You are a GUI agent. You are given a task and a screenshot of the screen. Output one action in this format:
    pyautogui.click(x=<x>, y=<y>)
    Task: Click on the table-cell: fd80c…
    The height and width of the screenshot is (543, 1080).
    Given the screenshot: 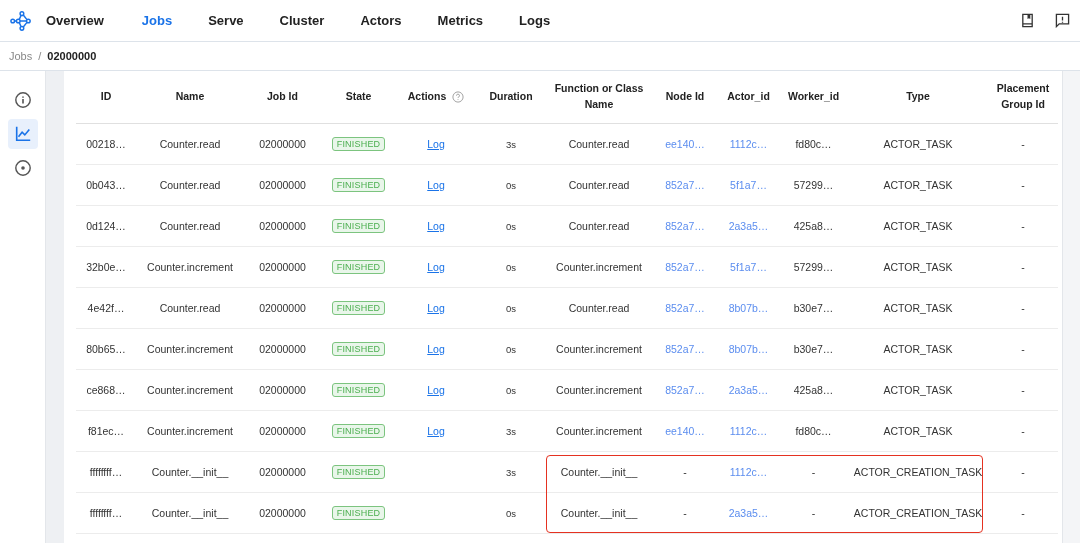 What is the action you would take?
    pyautogui.click(x=813, y=144)
    